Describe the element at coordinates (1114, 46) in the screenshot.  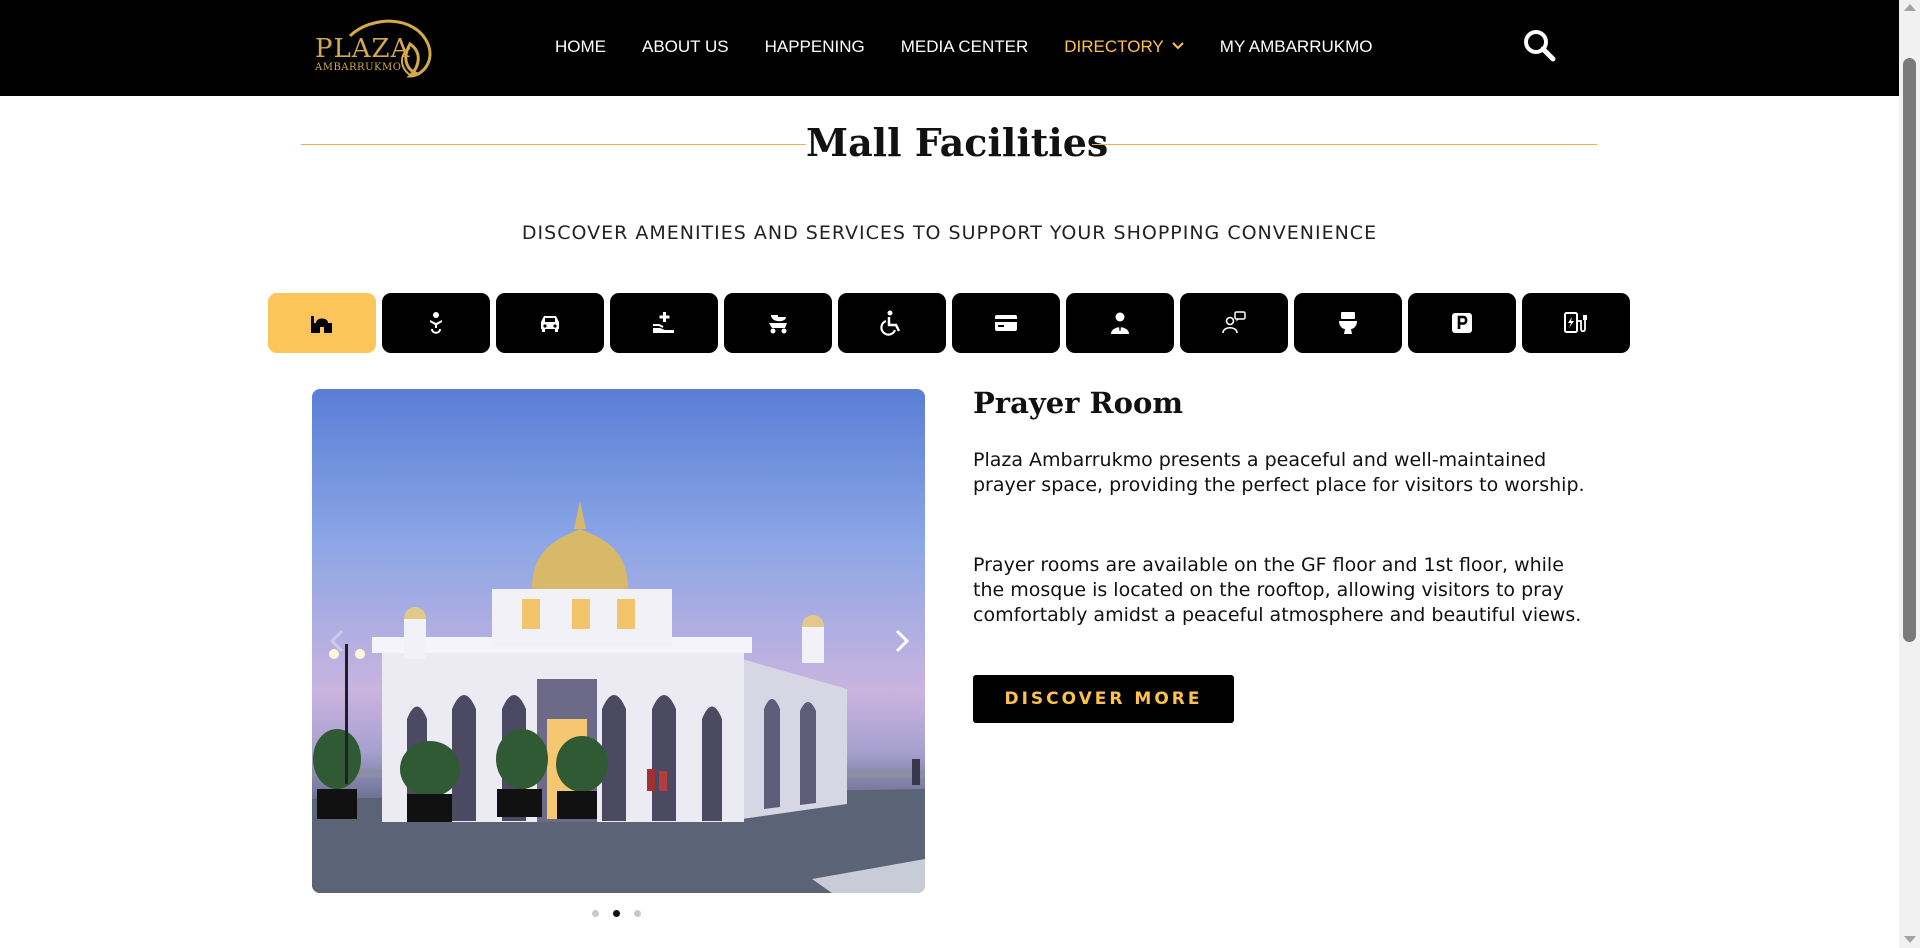
I see `nav-directory-label: DIRECTORY` at that location.